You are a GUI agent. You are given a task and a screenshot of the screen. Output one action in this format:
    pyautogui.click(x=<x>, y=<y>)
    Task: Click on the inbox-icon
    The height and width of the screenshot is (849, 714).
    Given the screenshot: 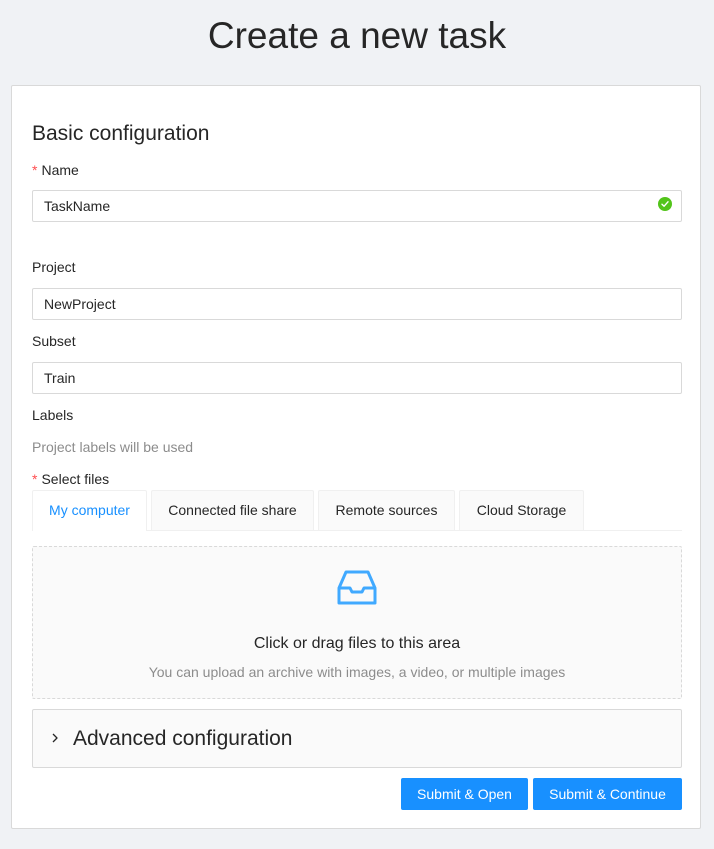 What is the action you would take?
    pyautogui.click(x=357, y=589)
    